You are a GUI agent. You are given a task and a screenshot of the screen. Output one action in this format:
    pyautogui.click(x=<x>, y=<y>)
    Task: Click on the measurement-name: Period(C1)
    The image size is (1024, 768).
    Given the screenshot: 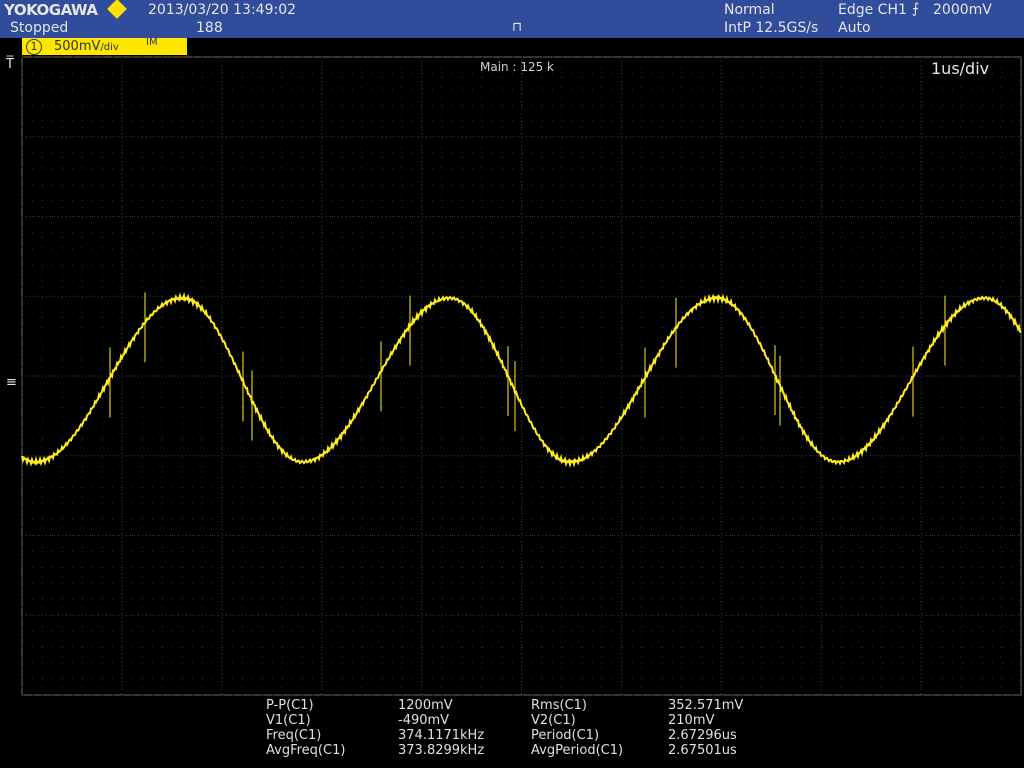 What is the action you would take?
    pyautogui.click(x=565, y=735)
    